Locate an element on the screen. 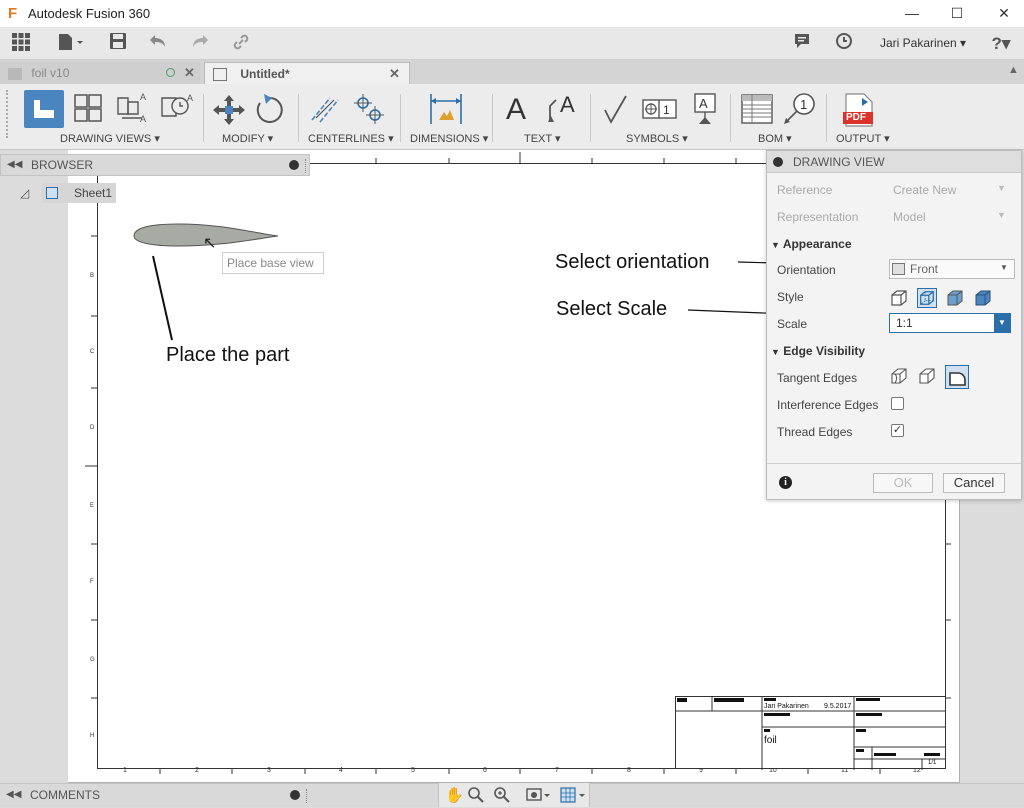  scale-dropdown-icon: ▼ is located at coordinates (1002, 323).